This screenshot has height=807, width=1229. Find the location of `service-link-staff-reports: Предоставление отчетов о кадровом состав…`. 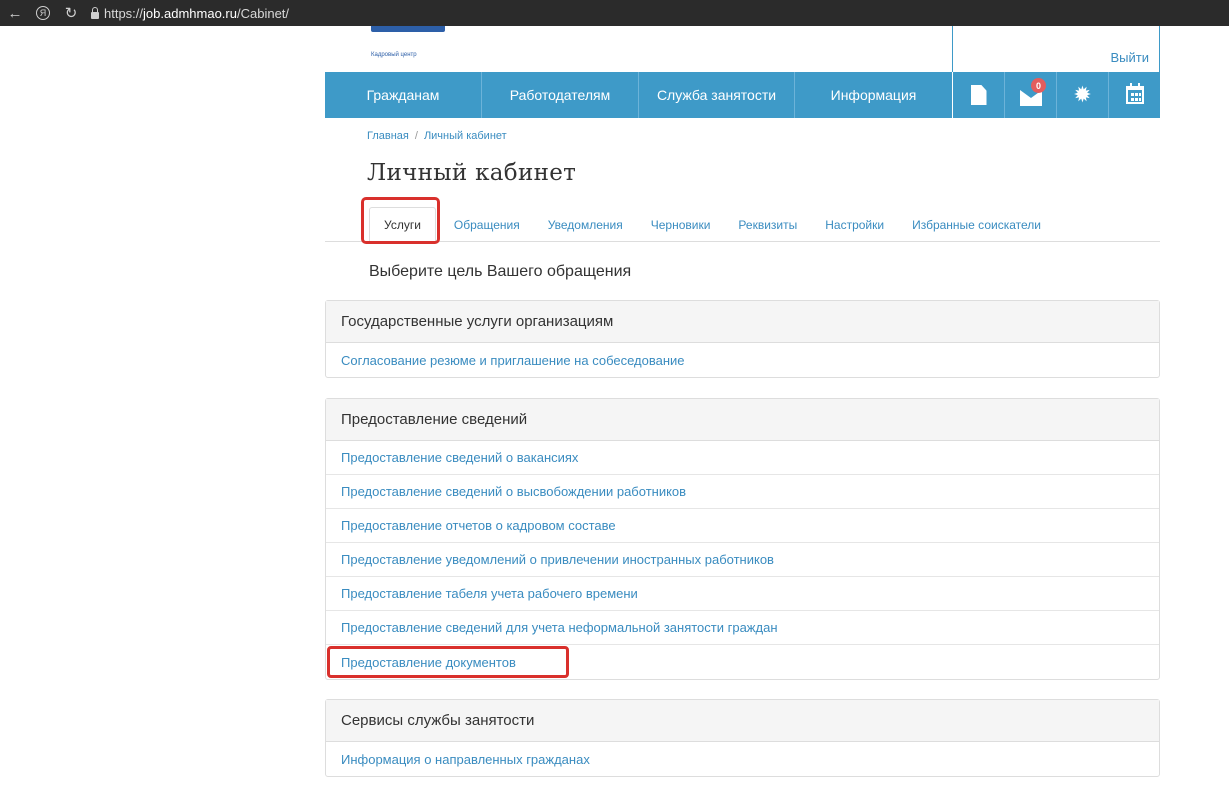

service-link-staff-reports: Предоставление отчетов о кадровом состав… is located at coordinates (742, 526).